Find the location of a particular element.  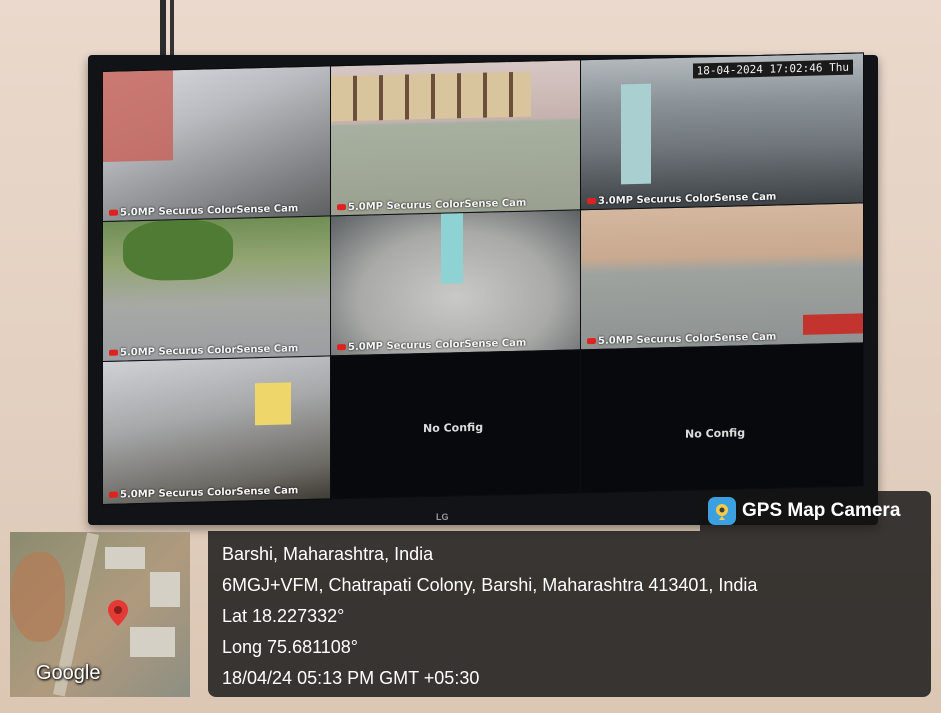

location-datetime: 18/04/24 05:13 PM GMT +05:30 is located at coordinates (351, 678).